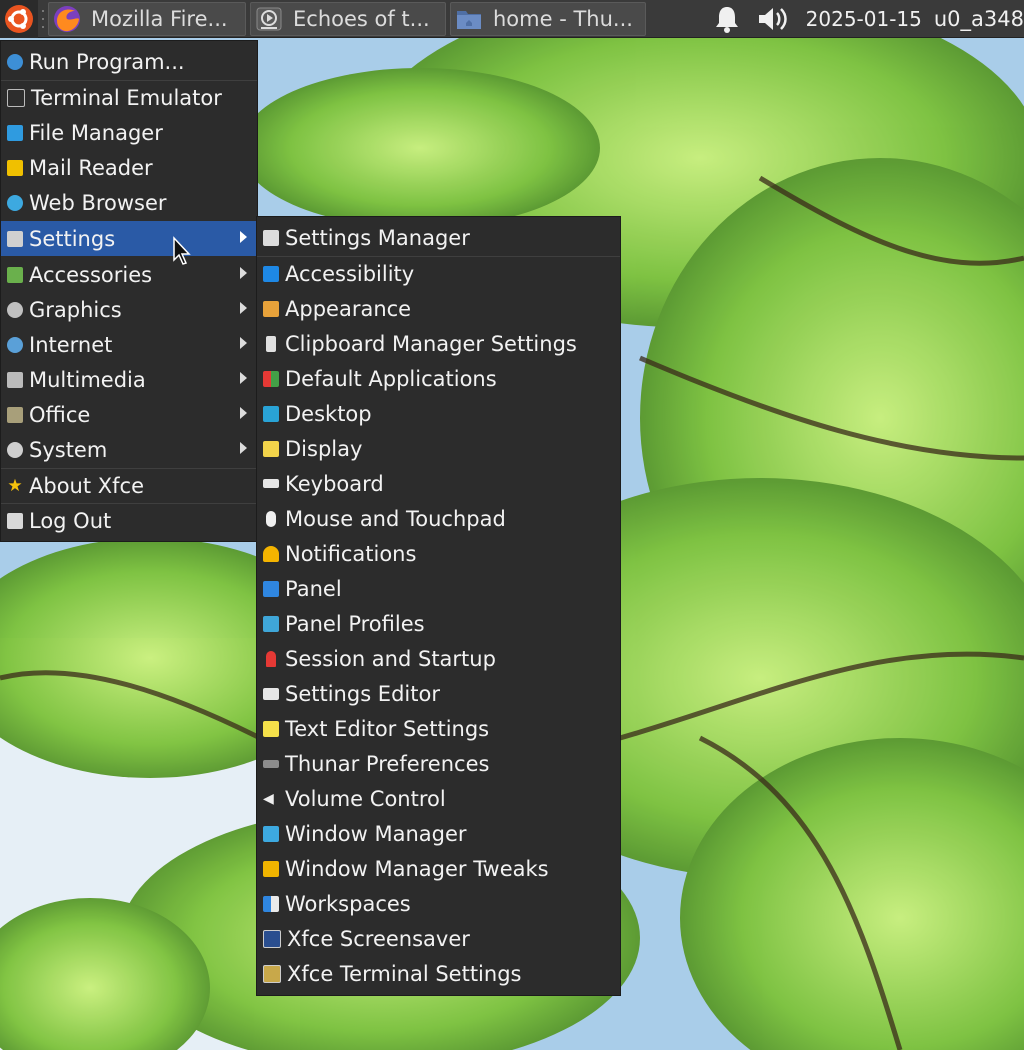 This screenshot has height=1050, width=1024. I want to click on default-apps-icon, so click(271, 378).